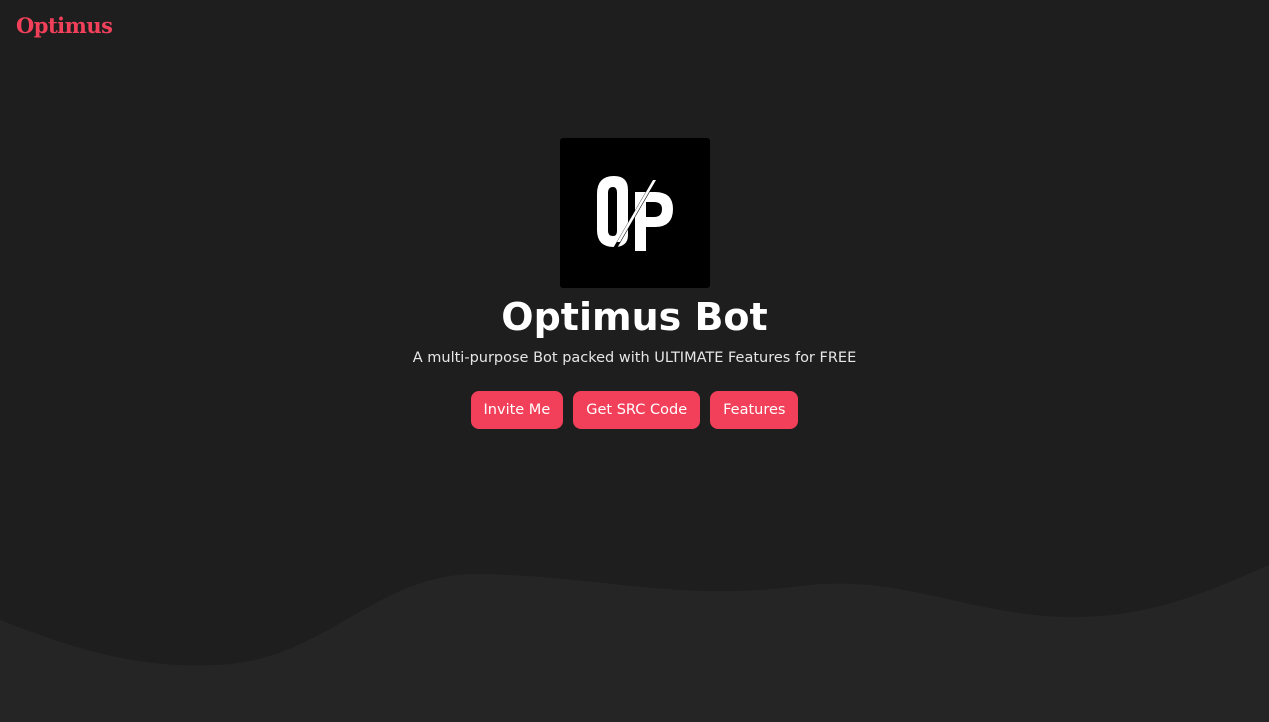 This screenshot has height=722, width=1269. I want to click on op-logo-icon, so click(634, 213).